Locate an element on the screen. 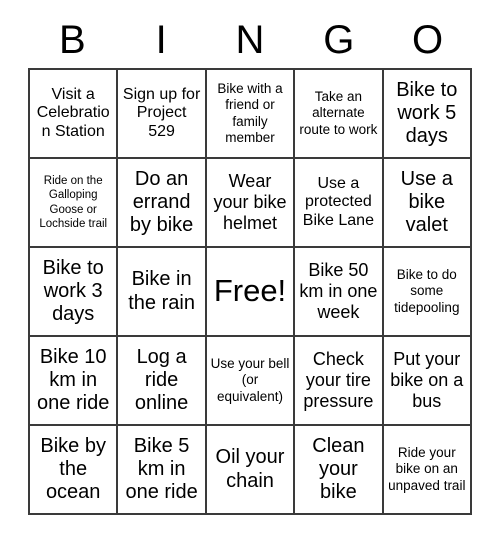 This screenshot has width=500, height=544. bingo-square-label: Free! is located at coordinates (250, 291).